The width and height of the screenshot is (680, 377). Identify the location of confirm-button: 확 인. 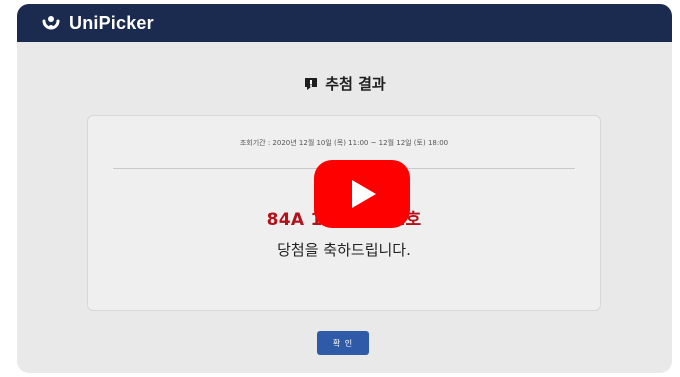
(343, 343).